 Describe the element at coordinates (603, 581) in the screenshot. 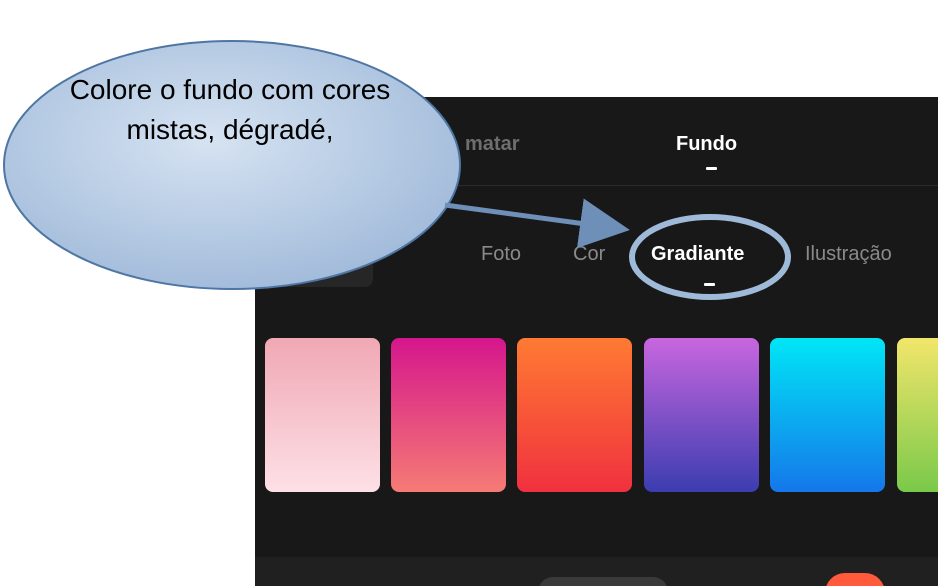

I see `bottom-toolbar-button` at that location.